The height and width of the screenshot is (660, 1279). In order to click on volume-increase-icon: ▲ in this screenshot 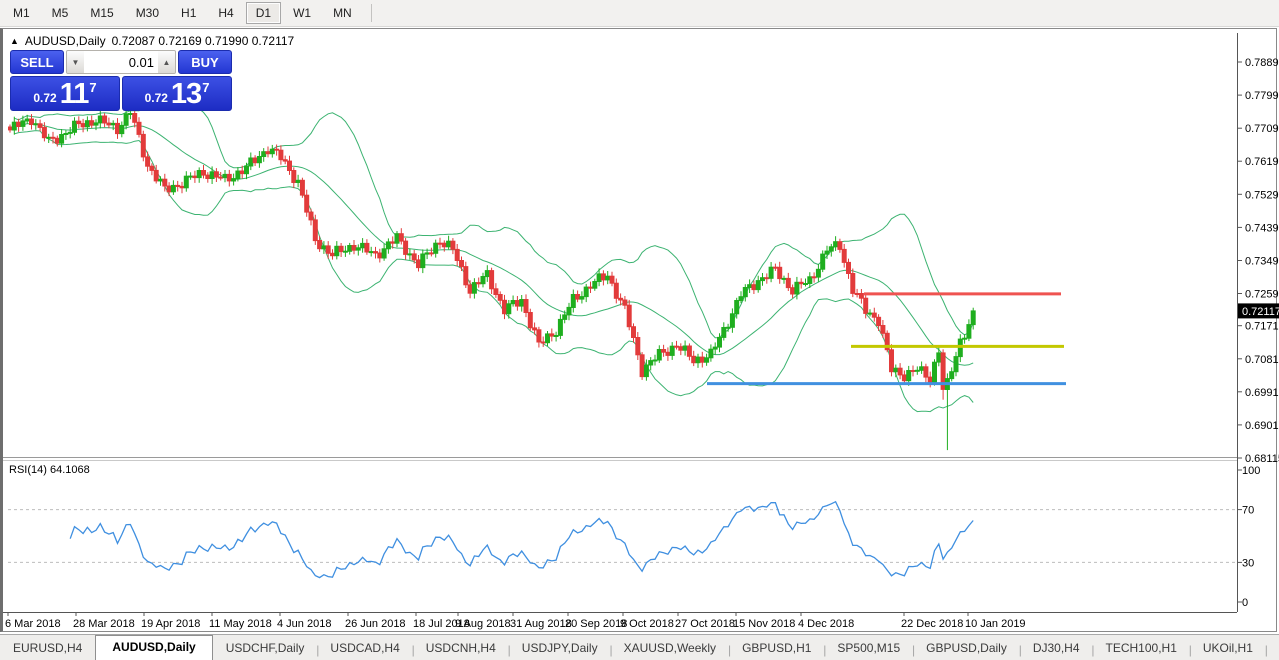, I will do `click(166, 62)`.